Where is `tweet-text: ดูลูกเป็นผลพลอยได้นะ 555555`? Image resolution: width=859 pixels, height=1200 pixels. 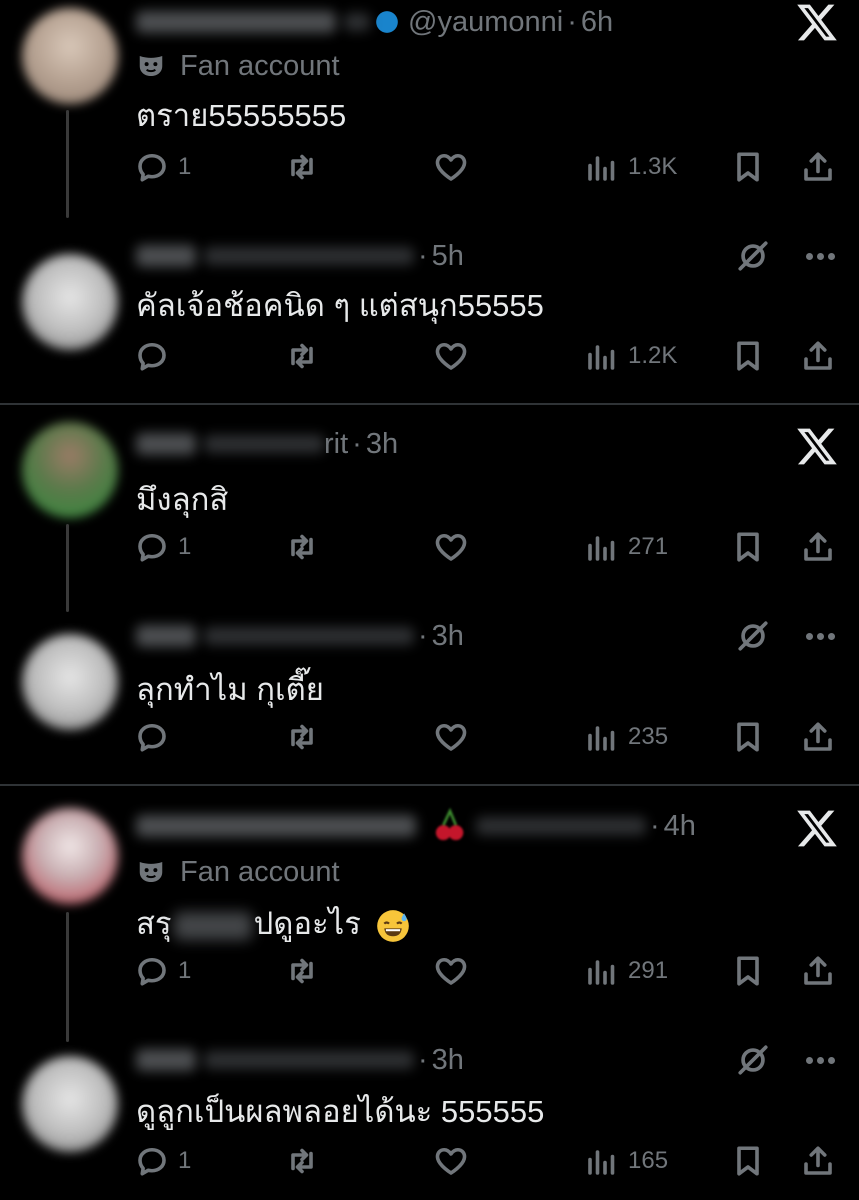 tweet-text: ดูลูกเป็นผลพลอยได้นะ 555555 is located at coordinates (340, 1111).